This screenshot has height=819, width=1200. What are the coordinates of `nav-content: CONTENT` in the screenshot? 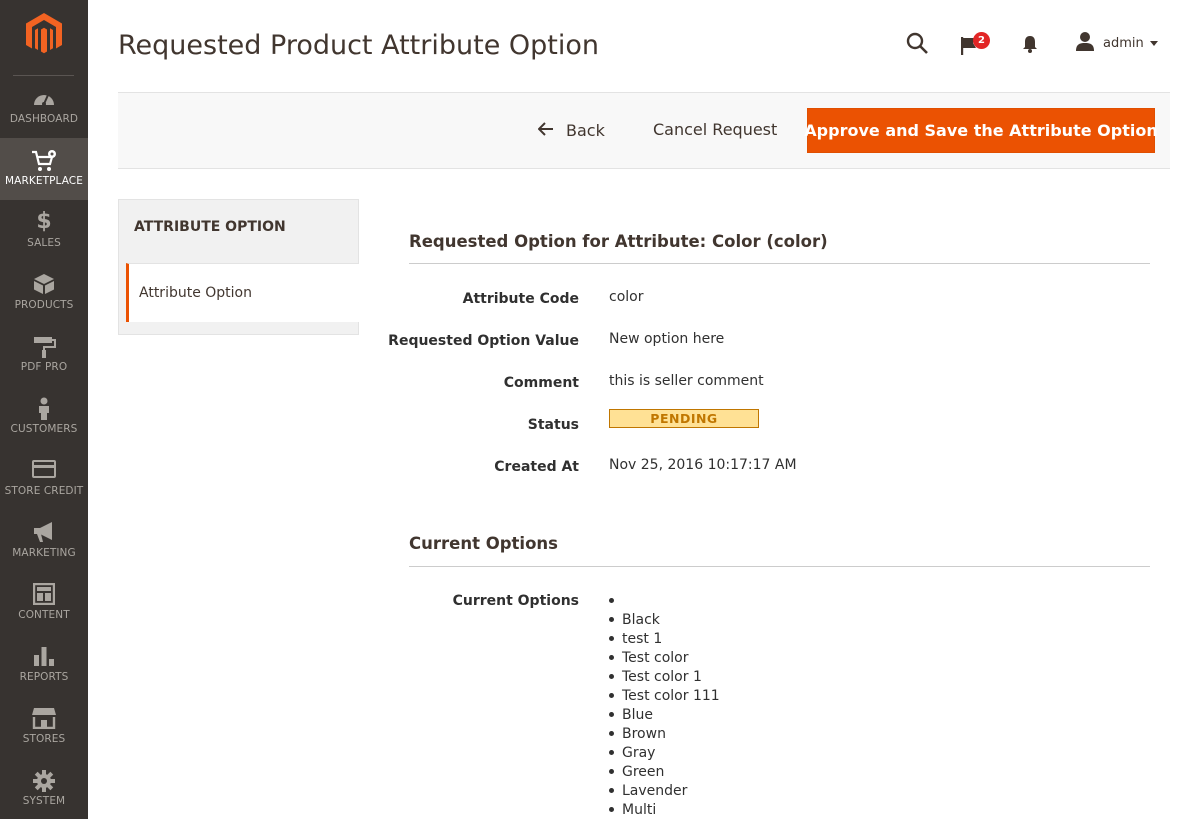 It's located at (44, 603).